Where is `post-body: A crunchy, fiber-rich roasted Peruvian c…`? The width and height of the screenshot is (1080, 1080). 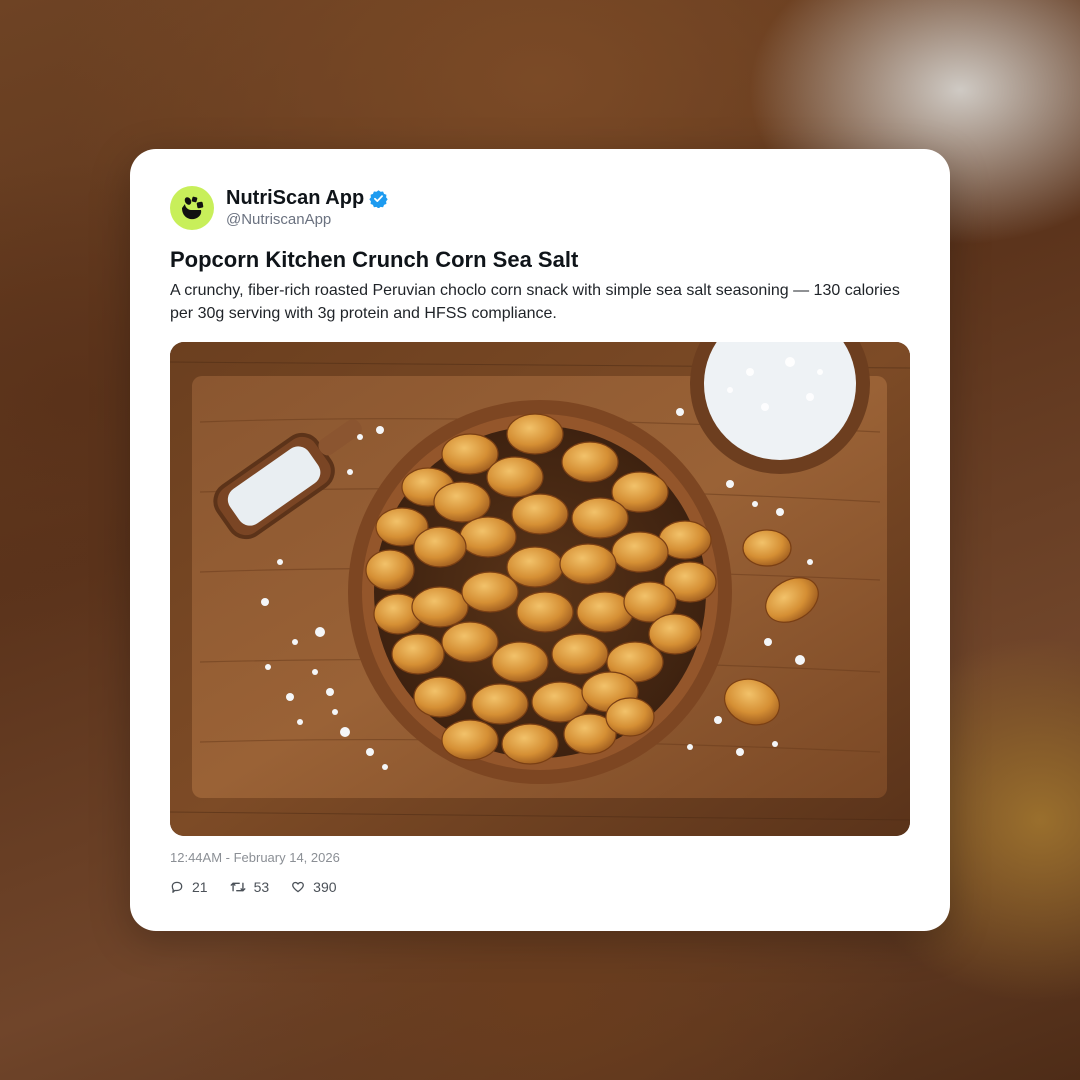
post-body: A crunchy, fiber-rich roasted Peruvian c… is located at coordinates (535, 302).